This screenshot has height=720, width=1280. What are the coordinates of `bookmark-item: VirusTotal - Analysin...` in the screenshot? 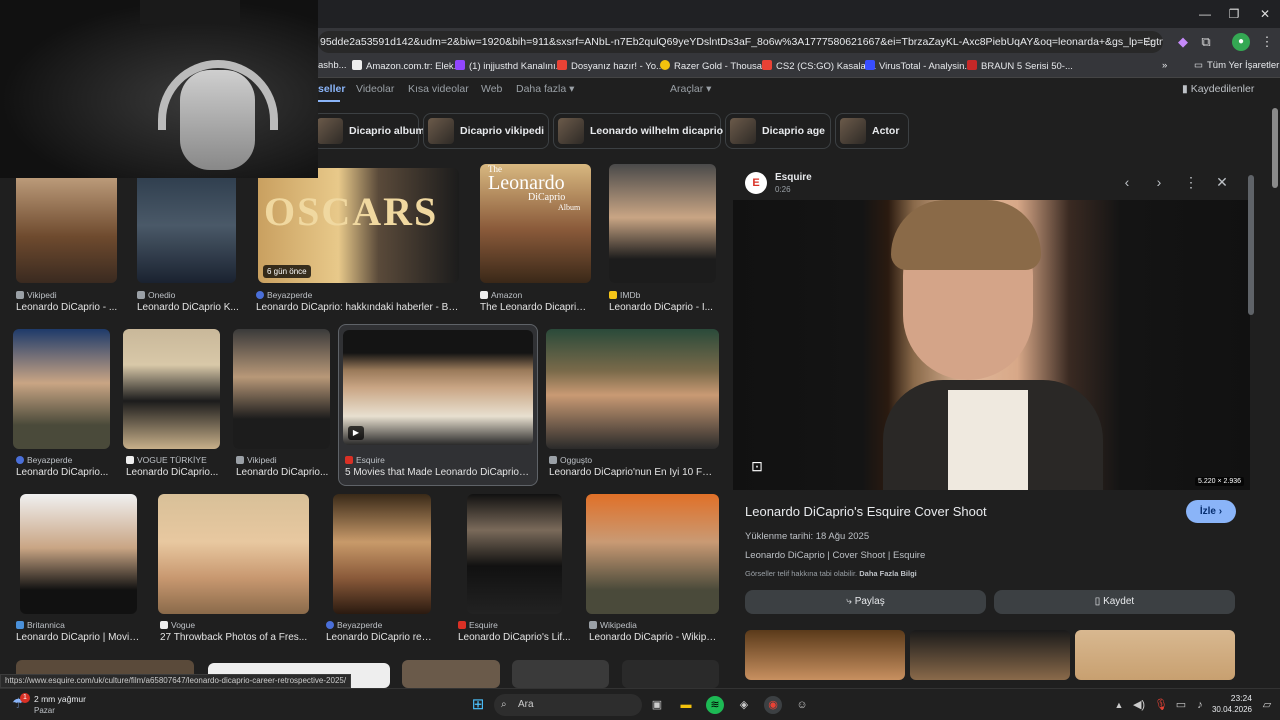 It's located at (918, 66).